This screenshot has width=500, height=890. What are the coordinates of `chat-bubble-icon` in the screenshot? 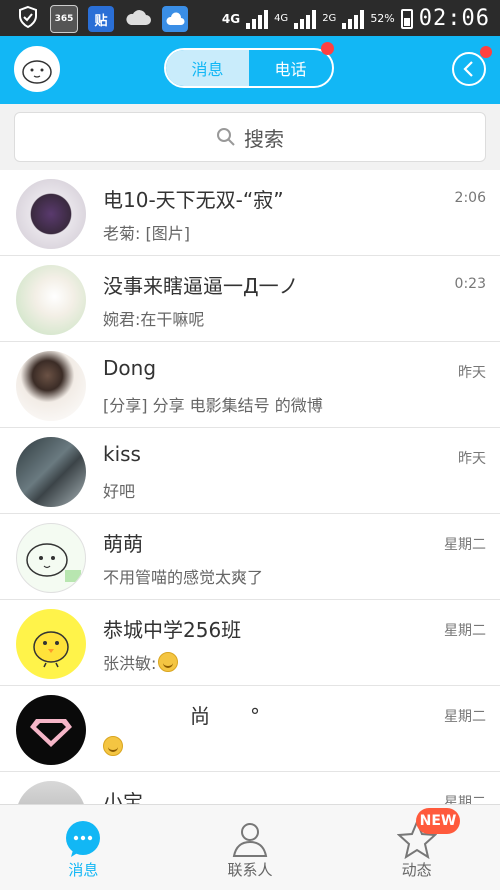 It's located at (83, 839).